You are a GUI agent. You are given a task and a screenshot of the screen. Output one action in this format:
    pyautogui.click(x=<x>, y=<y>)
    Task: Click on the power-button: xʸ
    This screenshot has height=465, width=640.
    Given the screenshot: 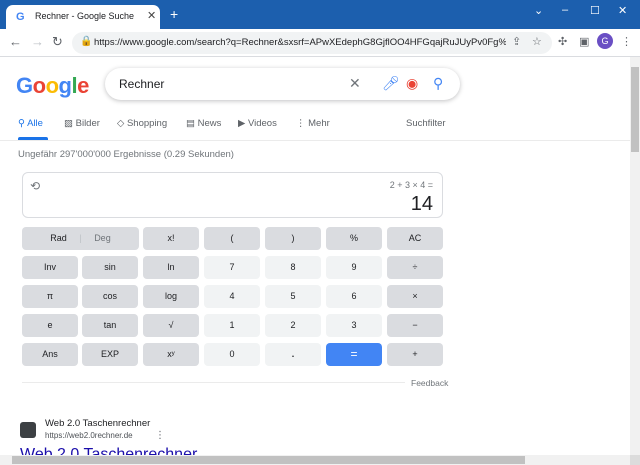 What is the action you would take?
    pyautogui.click(x=171, y=354)
    